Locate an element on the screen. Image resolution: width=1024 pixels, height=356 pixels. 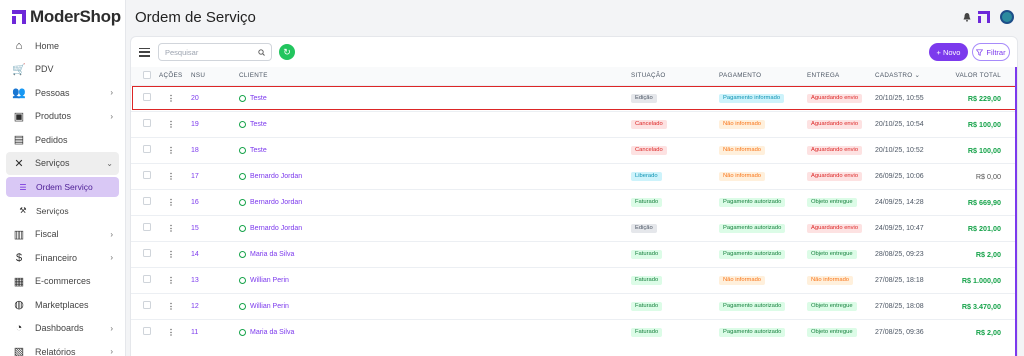
filter-button: Filtrar is located at coordinates (991, 52).